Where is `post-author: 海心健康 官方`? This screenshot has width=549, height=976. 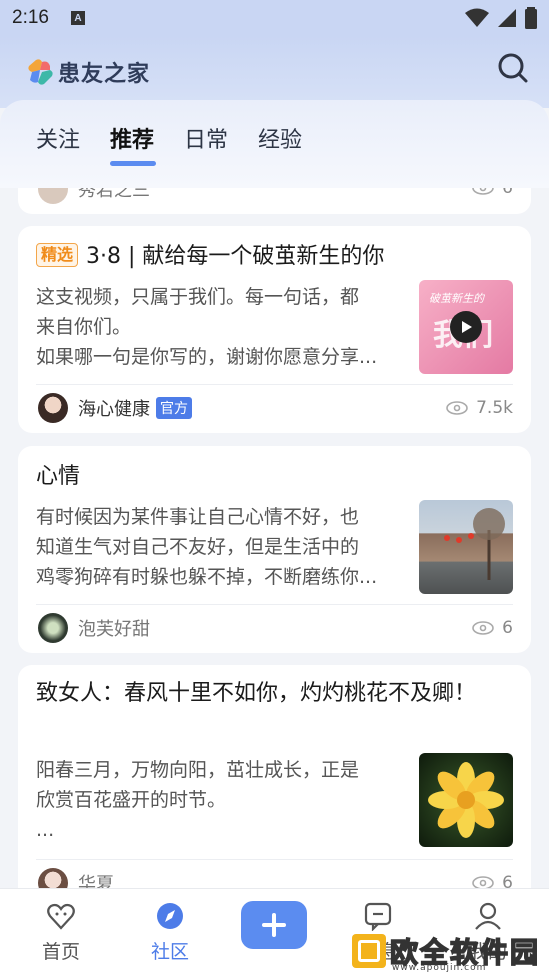
post-author: 海心健康 官方 is located at coordinates (115, 408).